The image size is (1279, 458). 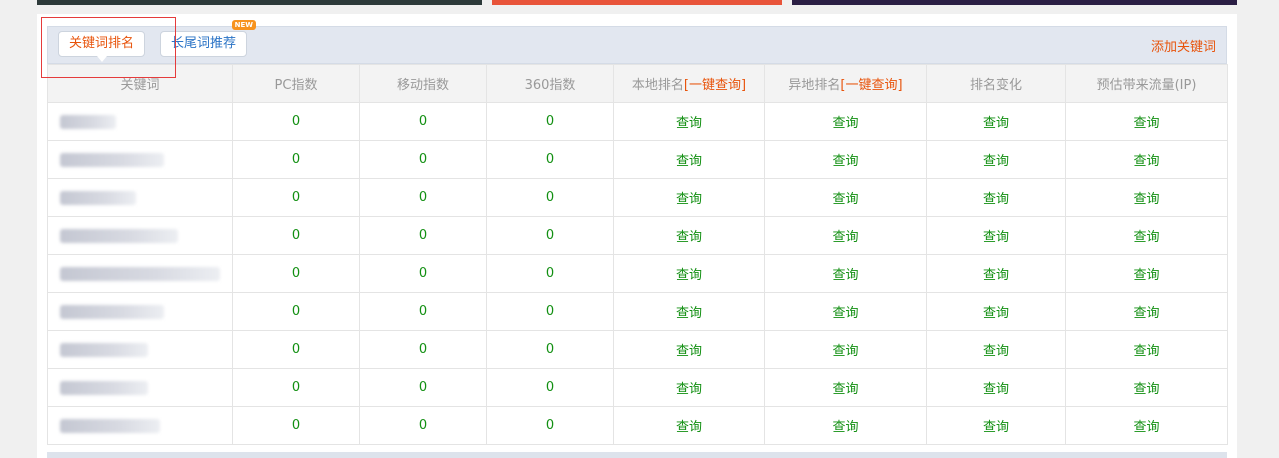 I want to click on tab-longtail-recommend: 长尾词推荐 NEW, so click(x=208, y=38).